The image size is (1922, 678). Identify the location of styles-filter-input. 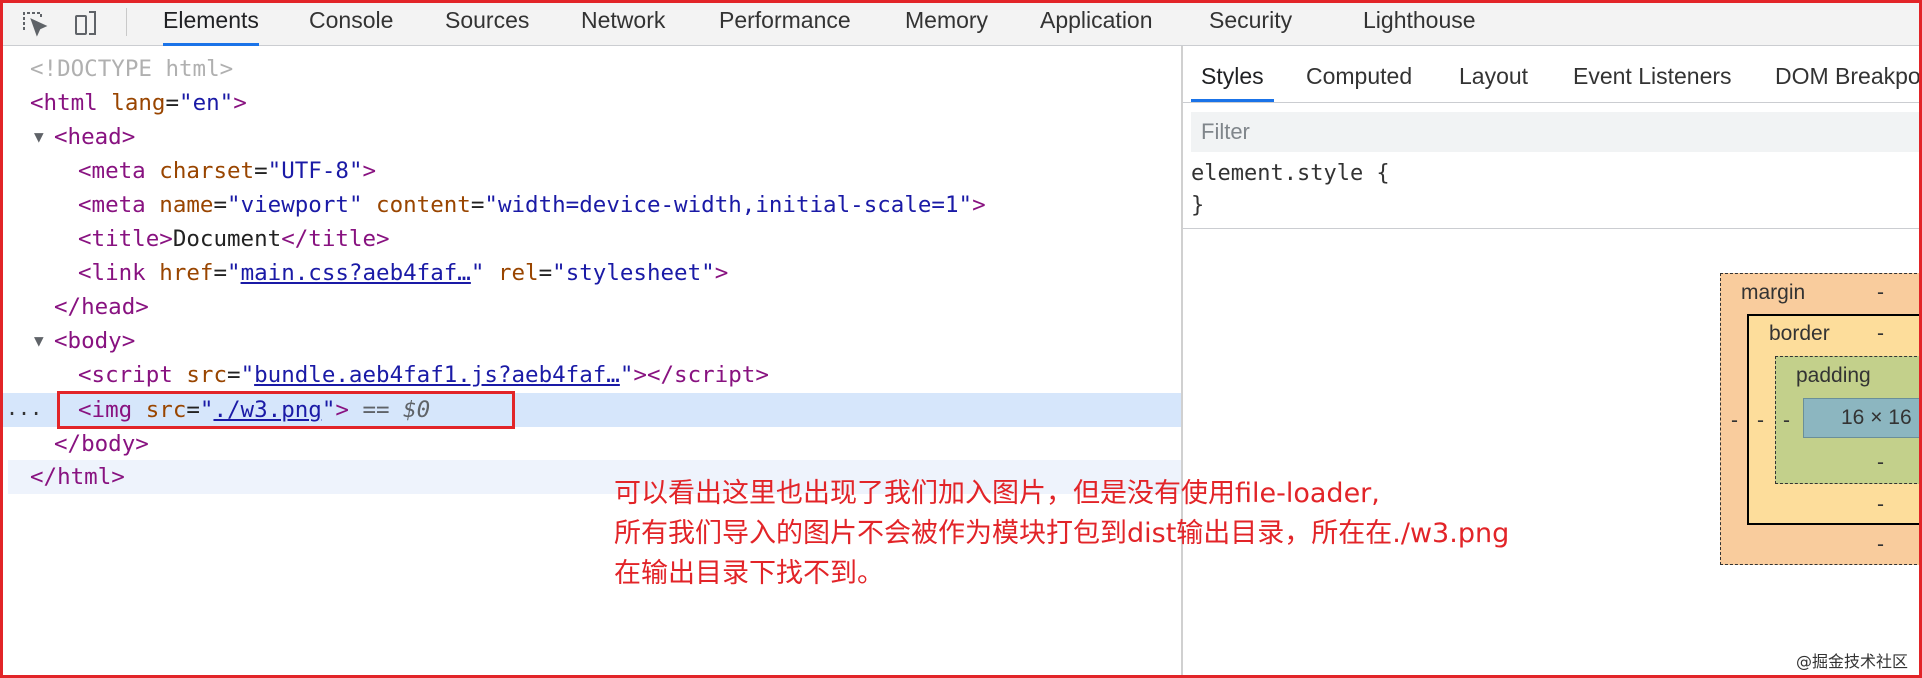
(1556, 132).